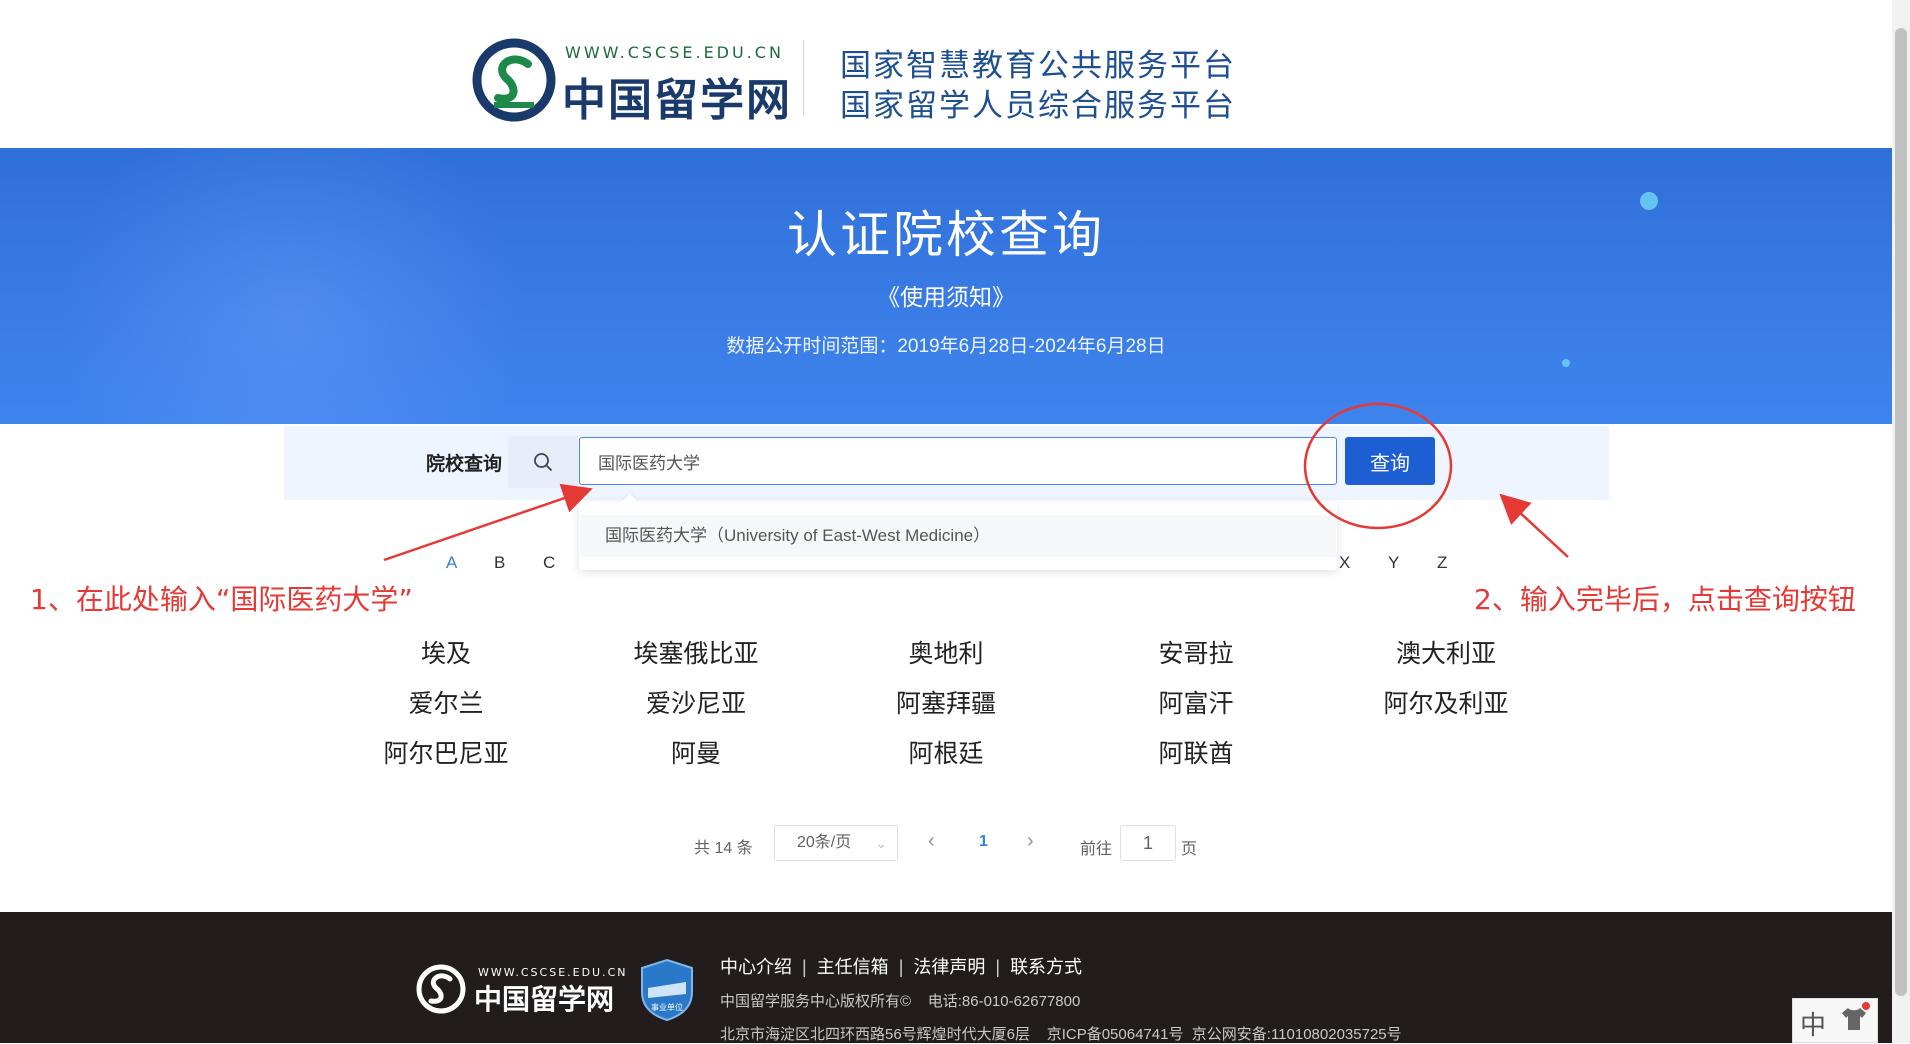  Describe the element at coordinates (853, 967) in the screenshot. I see `footer-link-mailbox: 主任信箱` at that location.